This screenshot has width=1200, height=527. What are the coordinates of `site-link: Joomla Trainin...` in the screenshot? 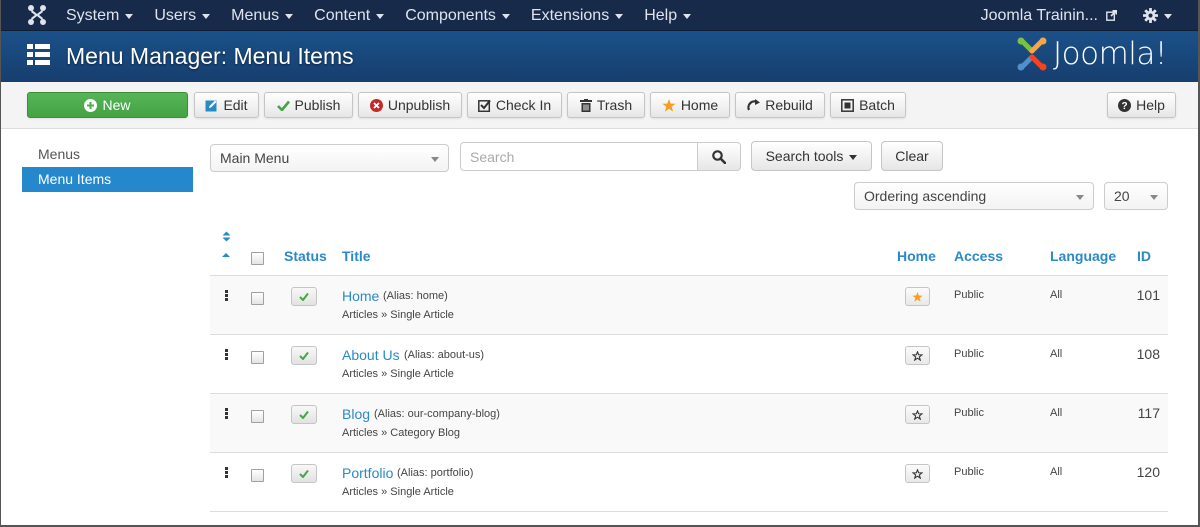 It's located at (1049, 16).